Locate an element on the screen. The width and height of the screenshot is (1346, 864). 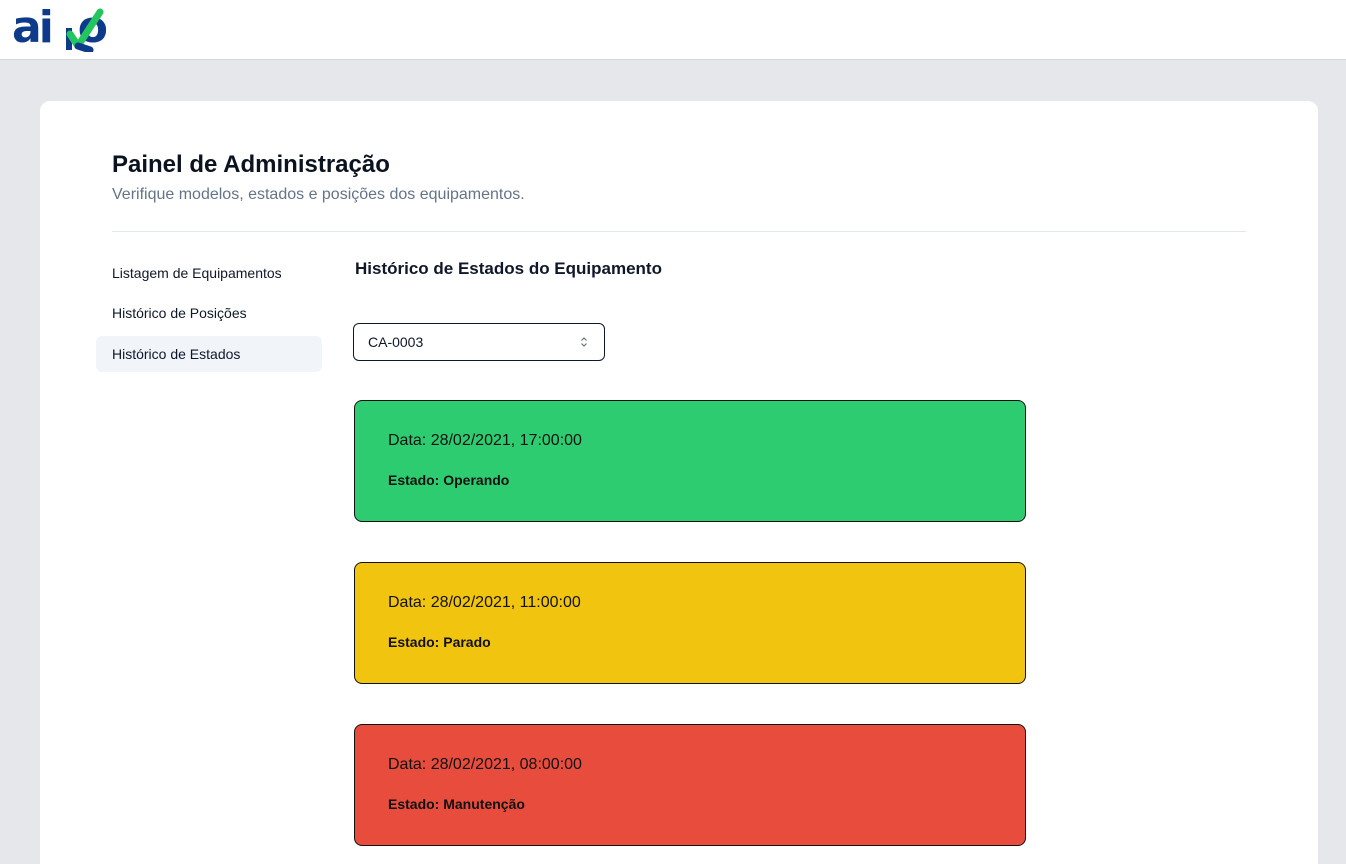
state-date: Data: 28/02/2021, 17:00:00 is located at coordinates (485, 440).